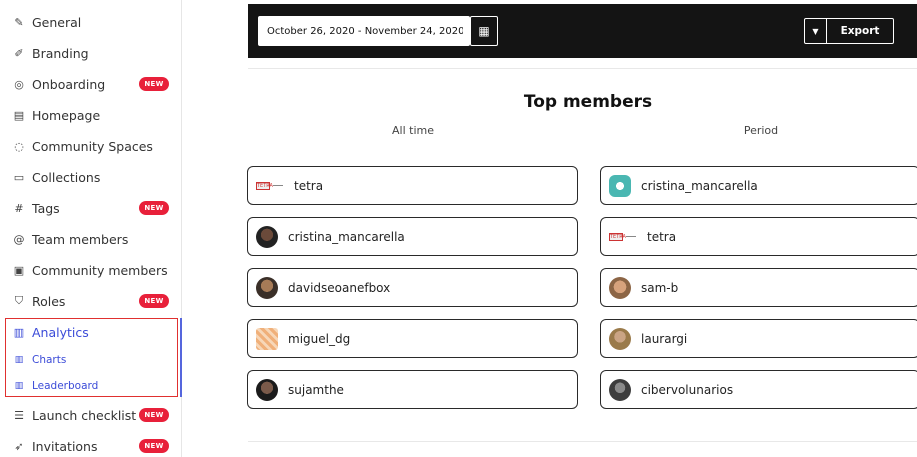 The image size is (917, 457). Describe the element at coordinates (19, 446) in the screenshot. I see `send-icon: ➶` at that location.